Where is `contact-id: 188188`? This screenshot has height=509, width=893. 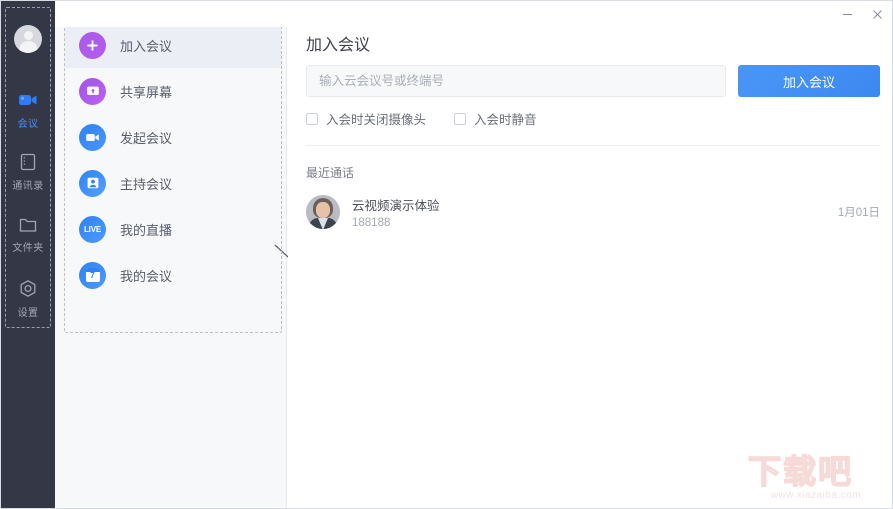
contact-id: 188188 is located at coordinates (371, 223).